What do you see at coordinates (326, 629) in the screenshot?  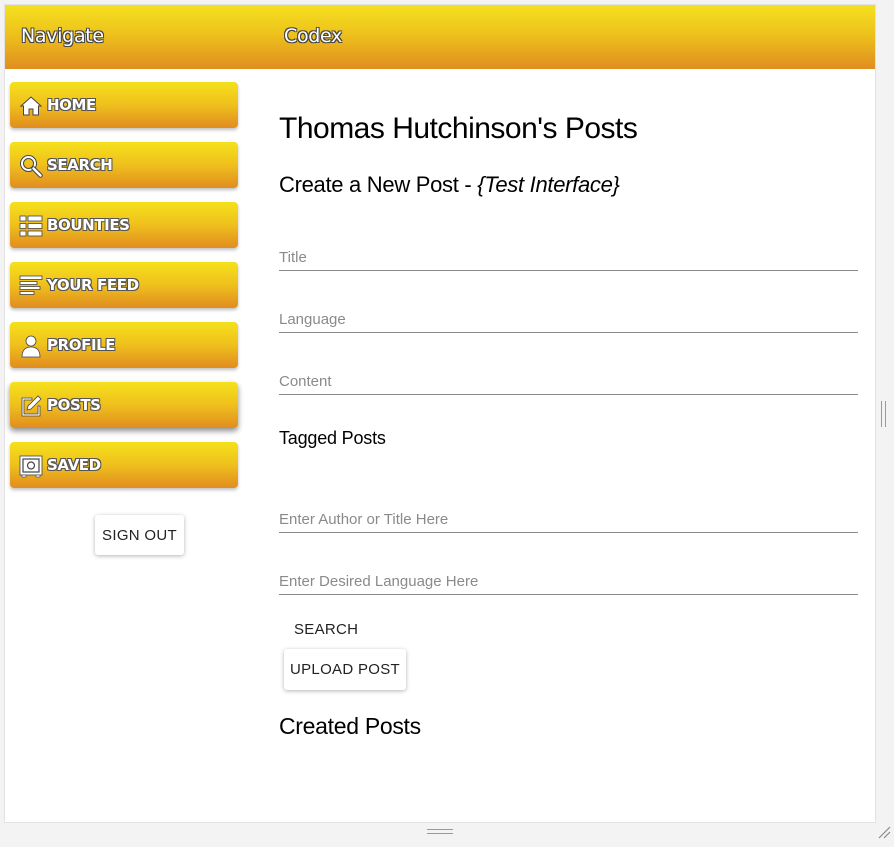 I see `search-button: SEARCH` at bounding box center [326, 629].